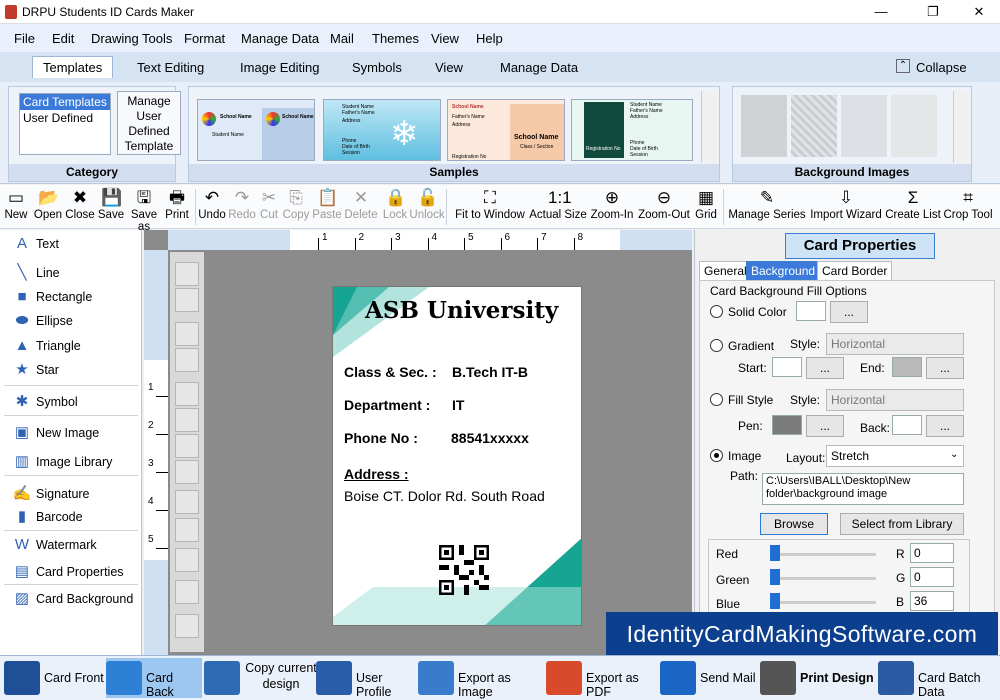  I want to click on bottom-card-batch-data-button: Card Batch Data, so click(938, 678).